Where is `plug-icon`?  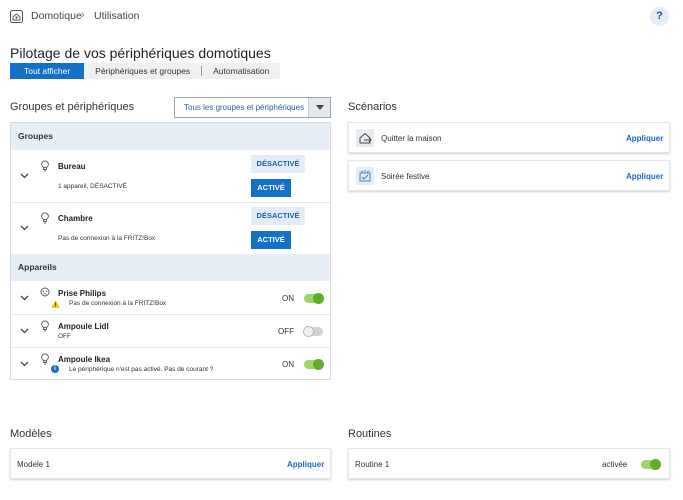 plug-icon is located at coordinates (45, 292).